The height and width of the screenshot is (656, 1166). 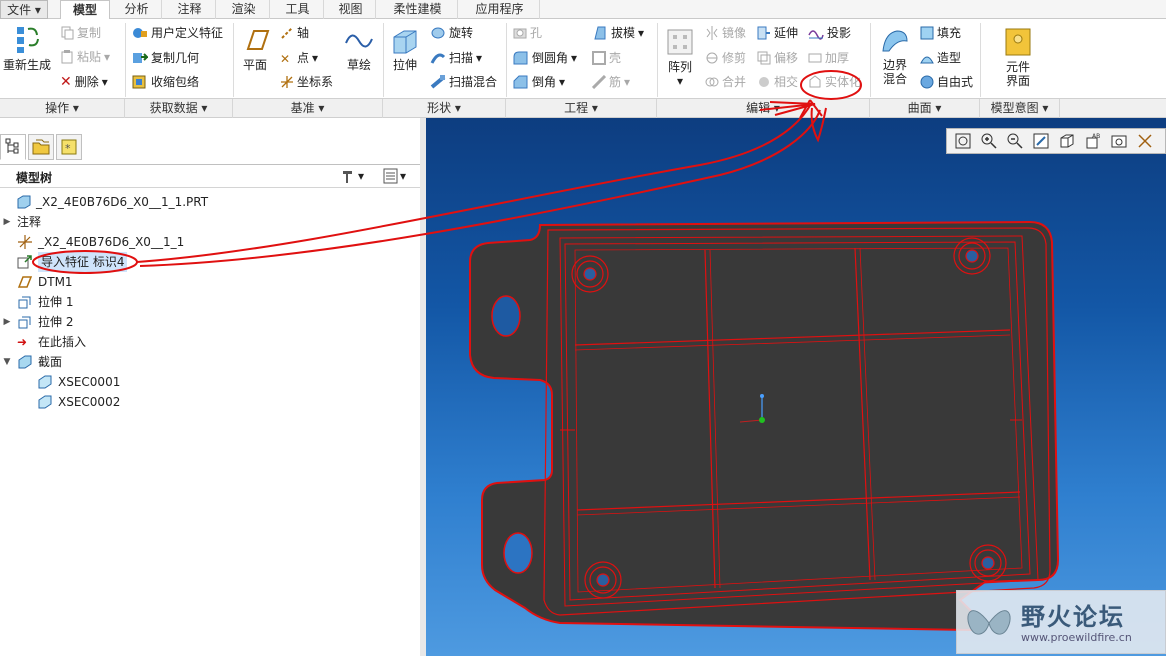 What do you see at coordinates (463, 82) in the screenshot?
I see `swept-blend-button: 扫描混合` at bounding box center [463, 82].